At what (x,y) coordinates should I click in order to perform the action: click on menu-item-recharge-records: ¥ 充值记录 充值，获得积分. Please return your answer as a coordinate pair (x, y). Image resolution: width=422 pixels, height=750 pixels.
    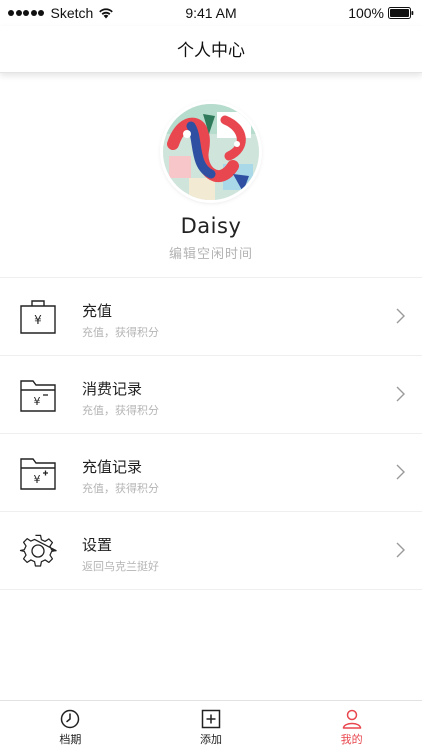
    Looking at the image, I should click on (211, 473).